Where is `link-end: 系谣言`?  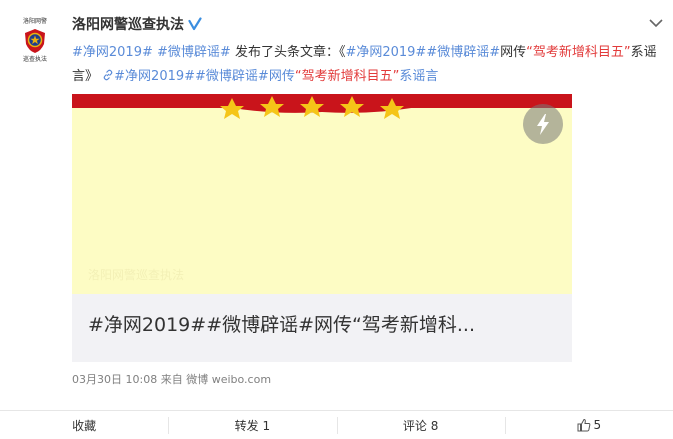
link-end: 系谣言 is located at coordinates (419, 76).